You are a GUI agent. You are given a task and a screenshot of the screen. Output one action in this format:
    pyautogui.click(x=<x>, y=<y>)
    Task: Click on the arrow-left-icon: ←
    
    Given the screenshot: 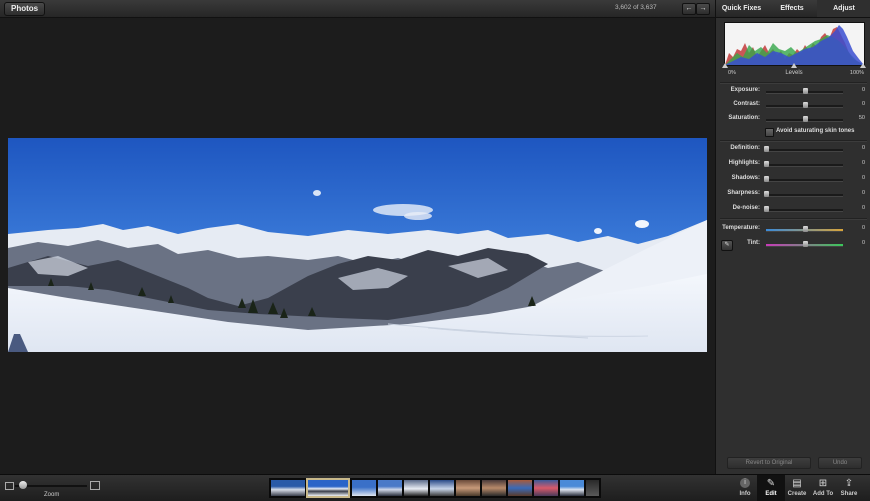 What is the action you would take?
    pyautogui.click(x=689, y=8)
    